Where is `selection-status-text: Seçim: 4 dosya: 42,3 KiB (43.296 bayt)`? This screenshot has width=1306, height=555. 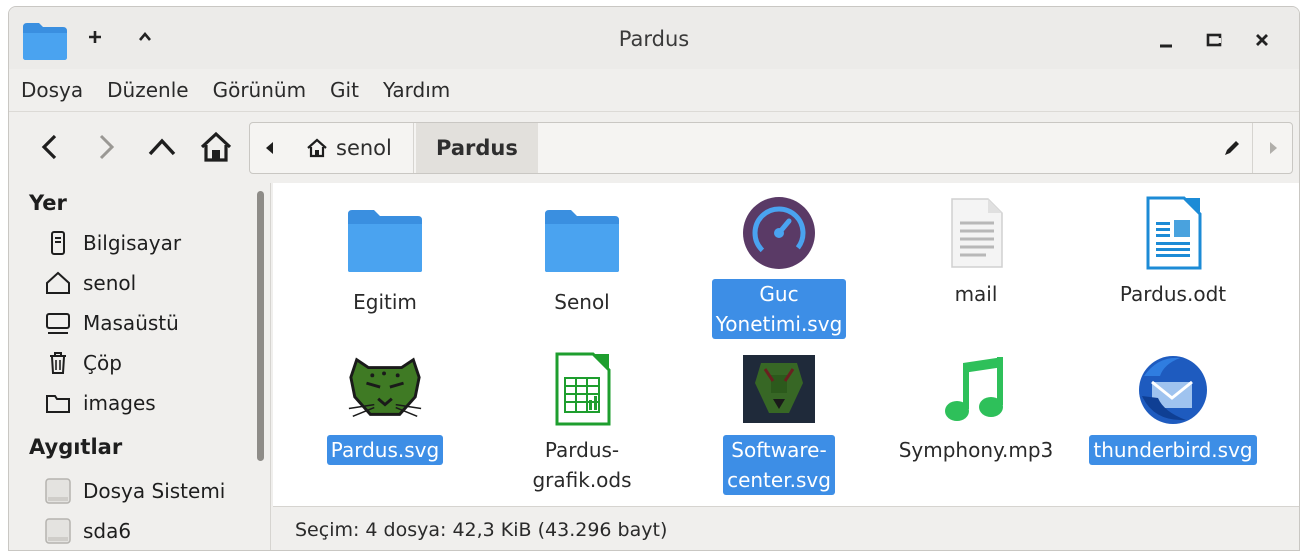
selection-status-text: Seçim: 4 dosya: 42,3 KiB (43.296 bayt) is located at coordinates (481, 529).